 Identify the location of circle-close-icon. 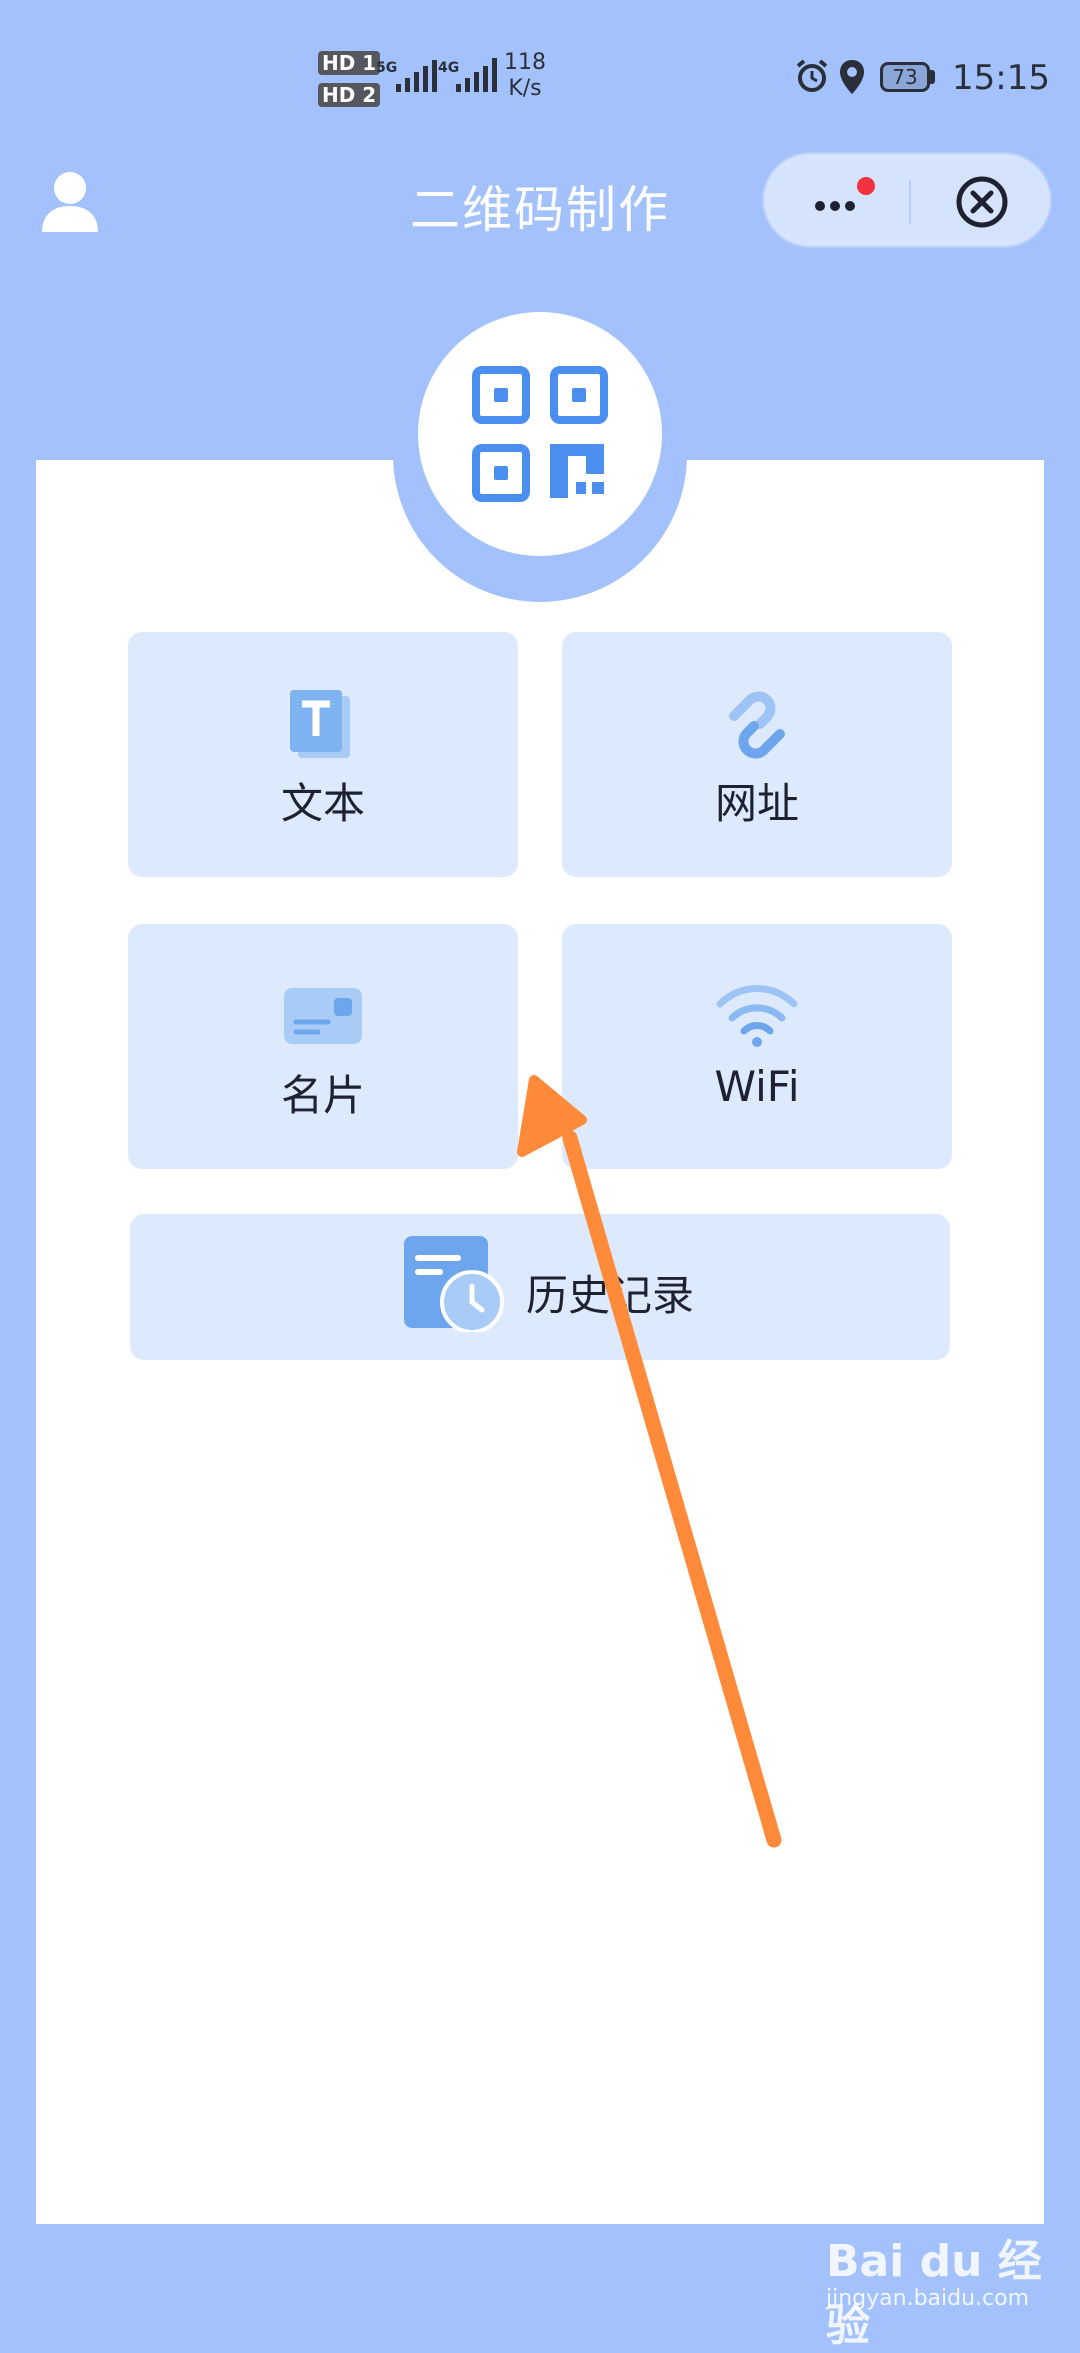
(982, 202).